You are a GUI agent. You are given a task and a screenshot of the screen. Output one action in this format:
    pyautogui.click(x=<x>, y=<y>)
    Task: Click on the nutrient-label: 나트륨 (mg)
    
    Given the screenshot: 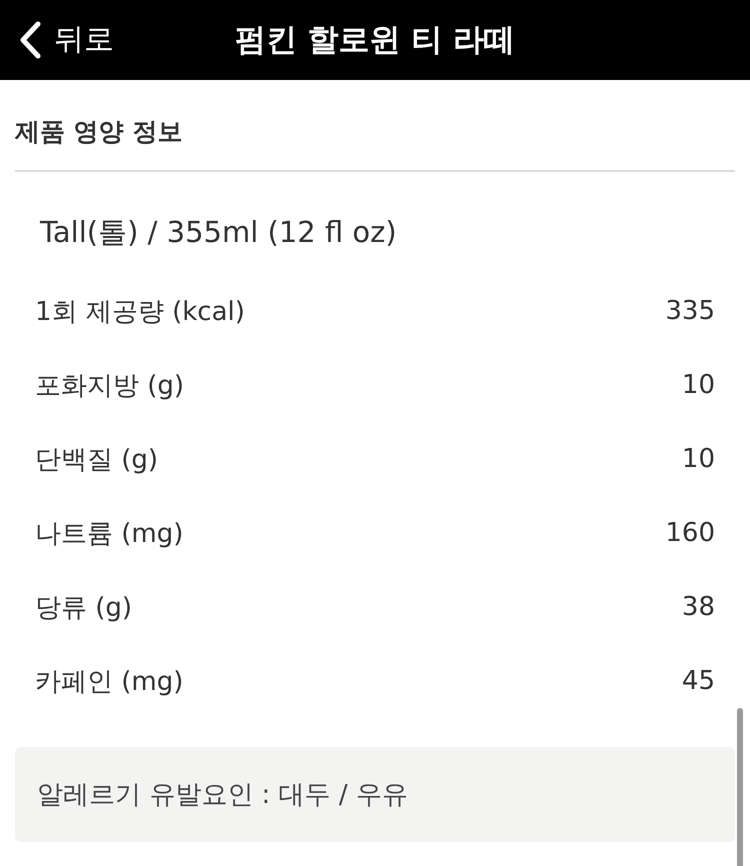 What is the action you would take?
    pyautogui.click(x=109, y=534)
    